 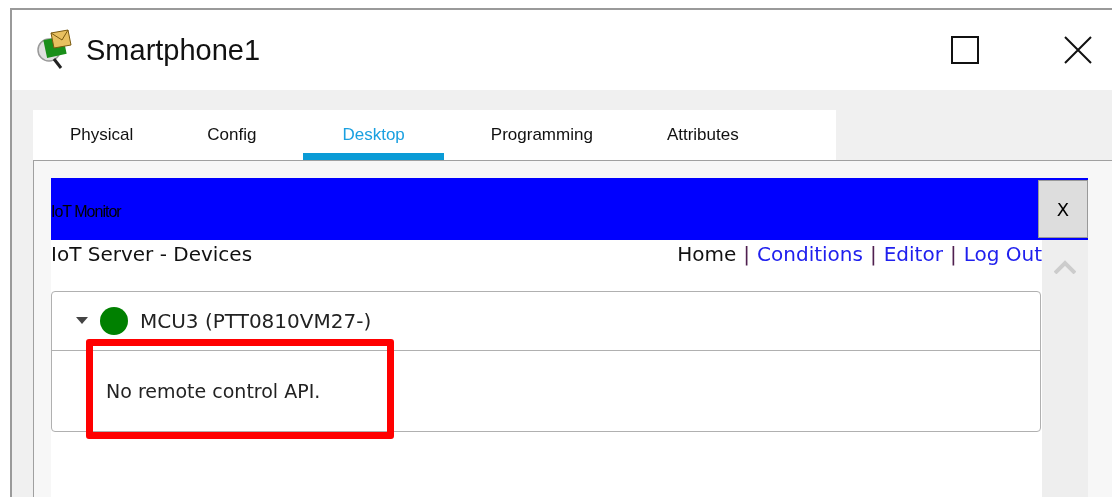 What do you see at coordinates (102, 135) in the screenshot?
I see `tab: Physical` at bounding box center [102, 135].